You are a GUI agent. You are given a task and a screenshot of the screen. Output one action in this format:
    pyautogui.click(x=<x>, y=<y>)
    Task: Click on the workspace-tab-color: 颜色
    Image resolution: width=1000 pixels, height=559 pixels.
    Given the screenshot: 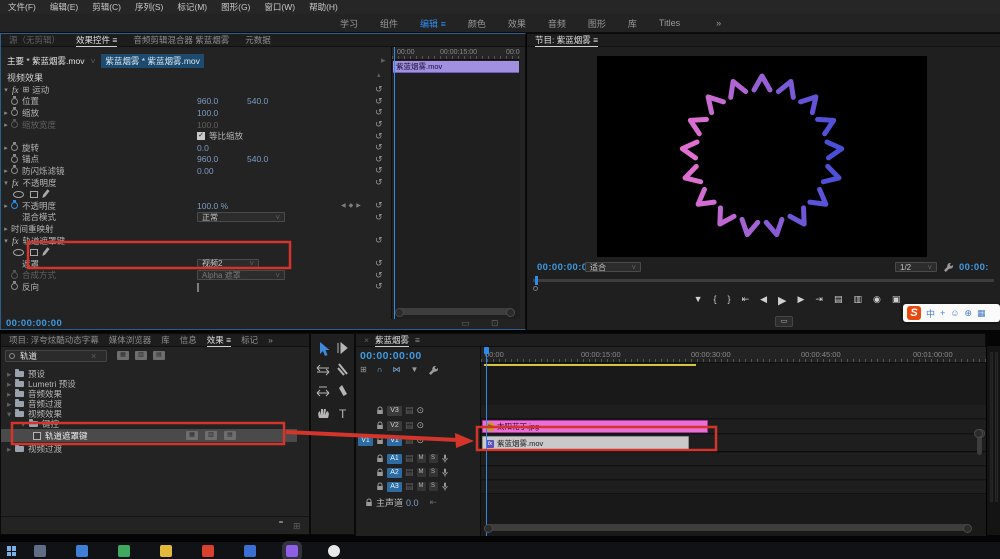 What is the action you would take?
    pyautogui.click(x=477, y=23)
    